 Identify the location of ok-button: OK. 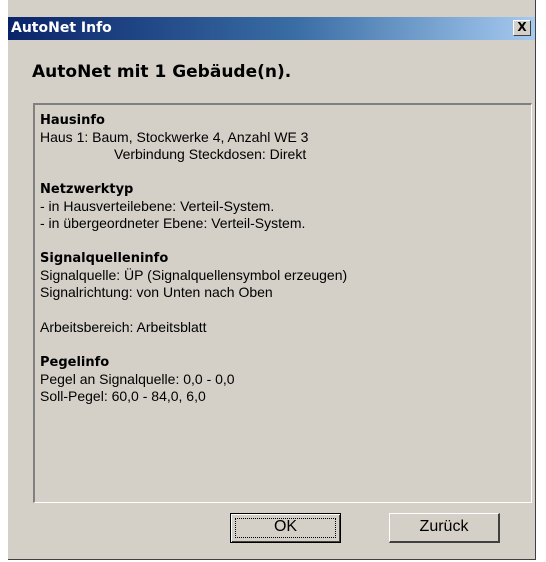
(285, 528).